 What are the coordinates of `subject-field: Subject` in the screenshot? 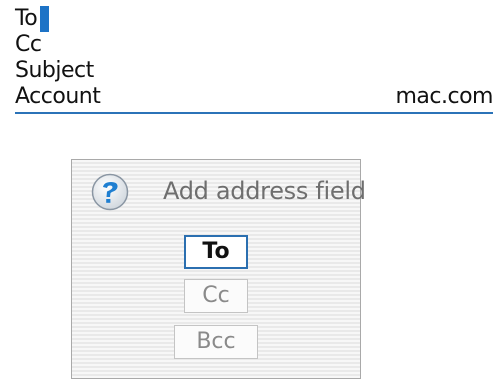 It's located at (54, 71).